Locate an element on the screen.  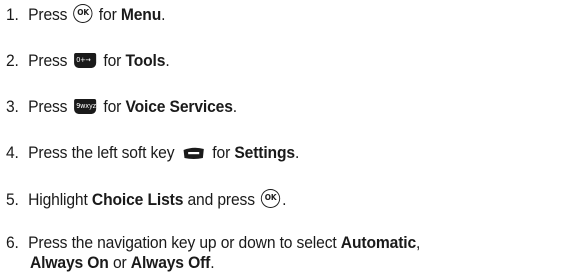
zero-key-icon: 0+→ is located at coordinates (85, 60).